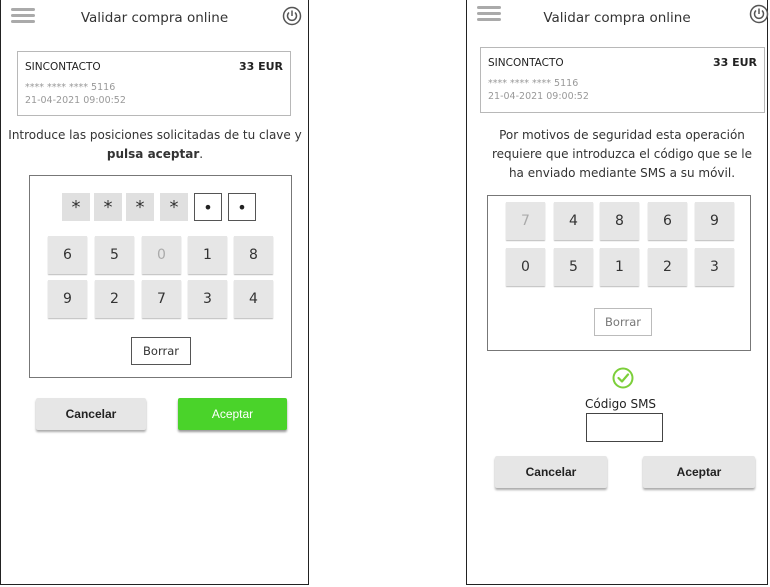 The image size is (770, 587). I want to click on sms-code-label: Código SMS, so click(621, 404).